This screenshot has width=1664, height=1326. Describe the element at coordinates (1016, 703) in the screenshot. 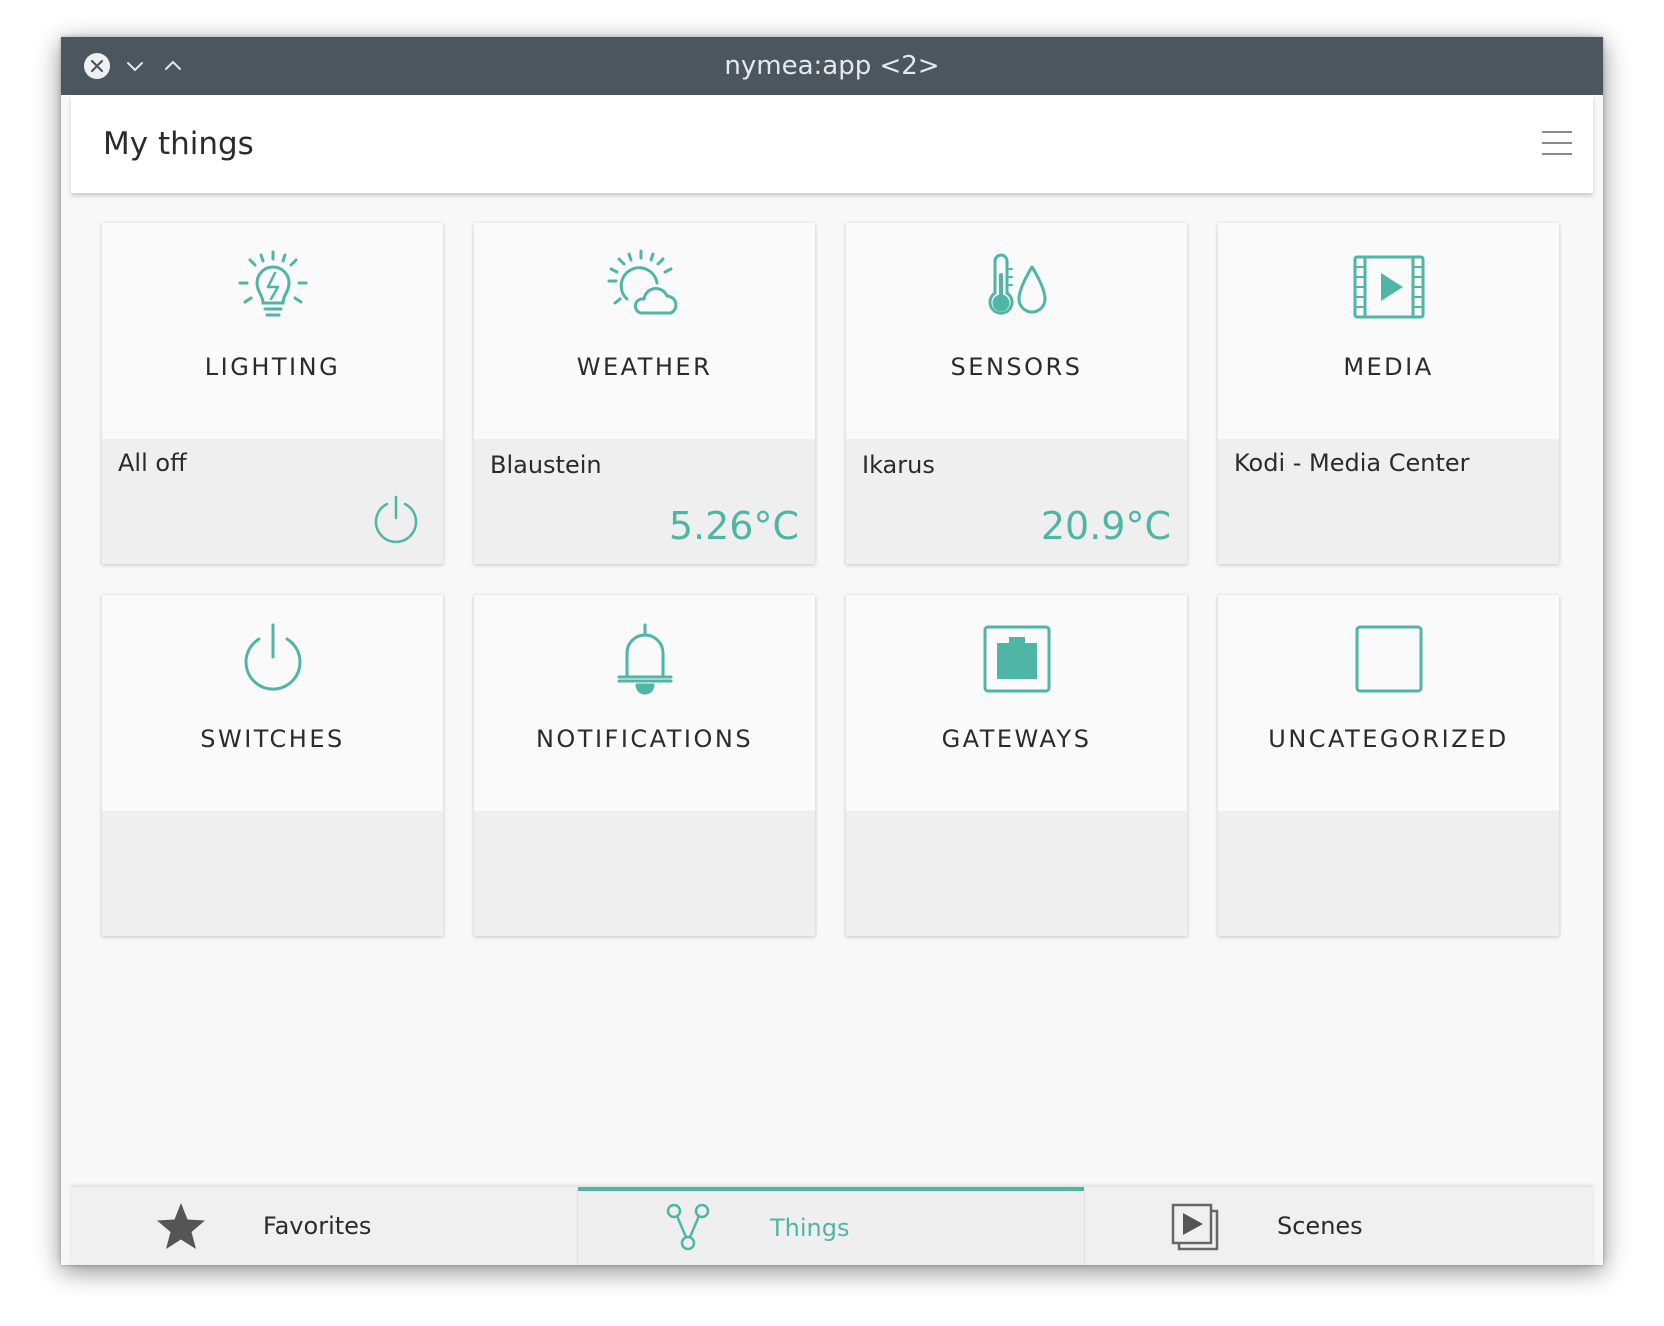

I see `tile-header: GATEWAYS` at that location.